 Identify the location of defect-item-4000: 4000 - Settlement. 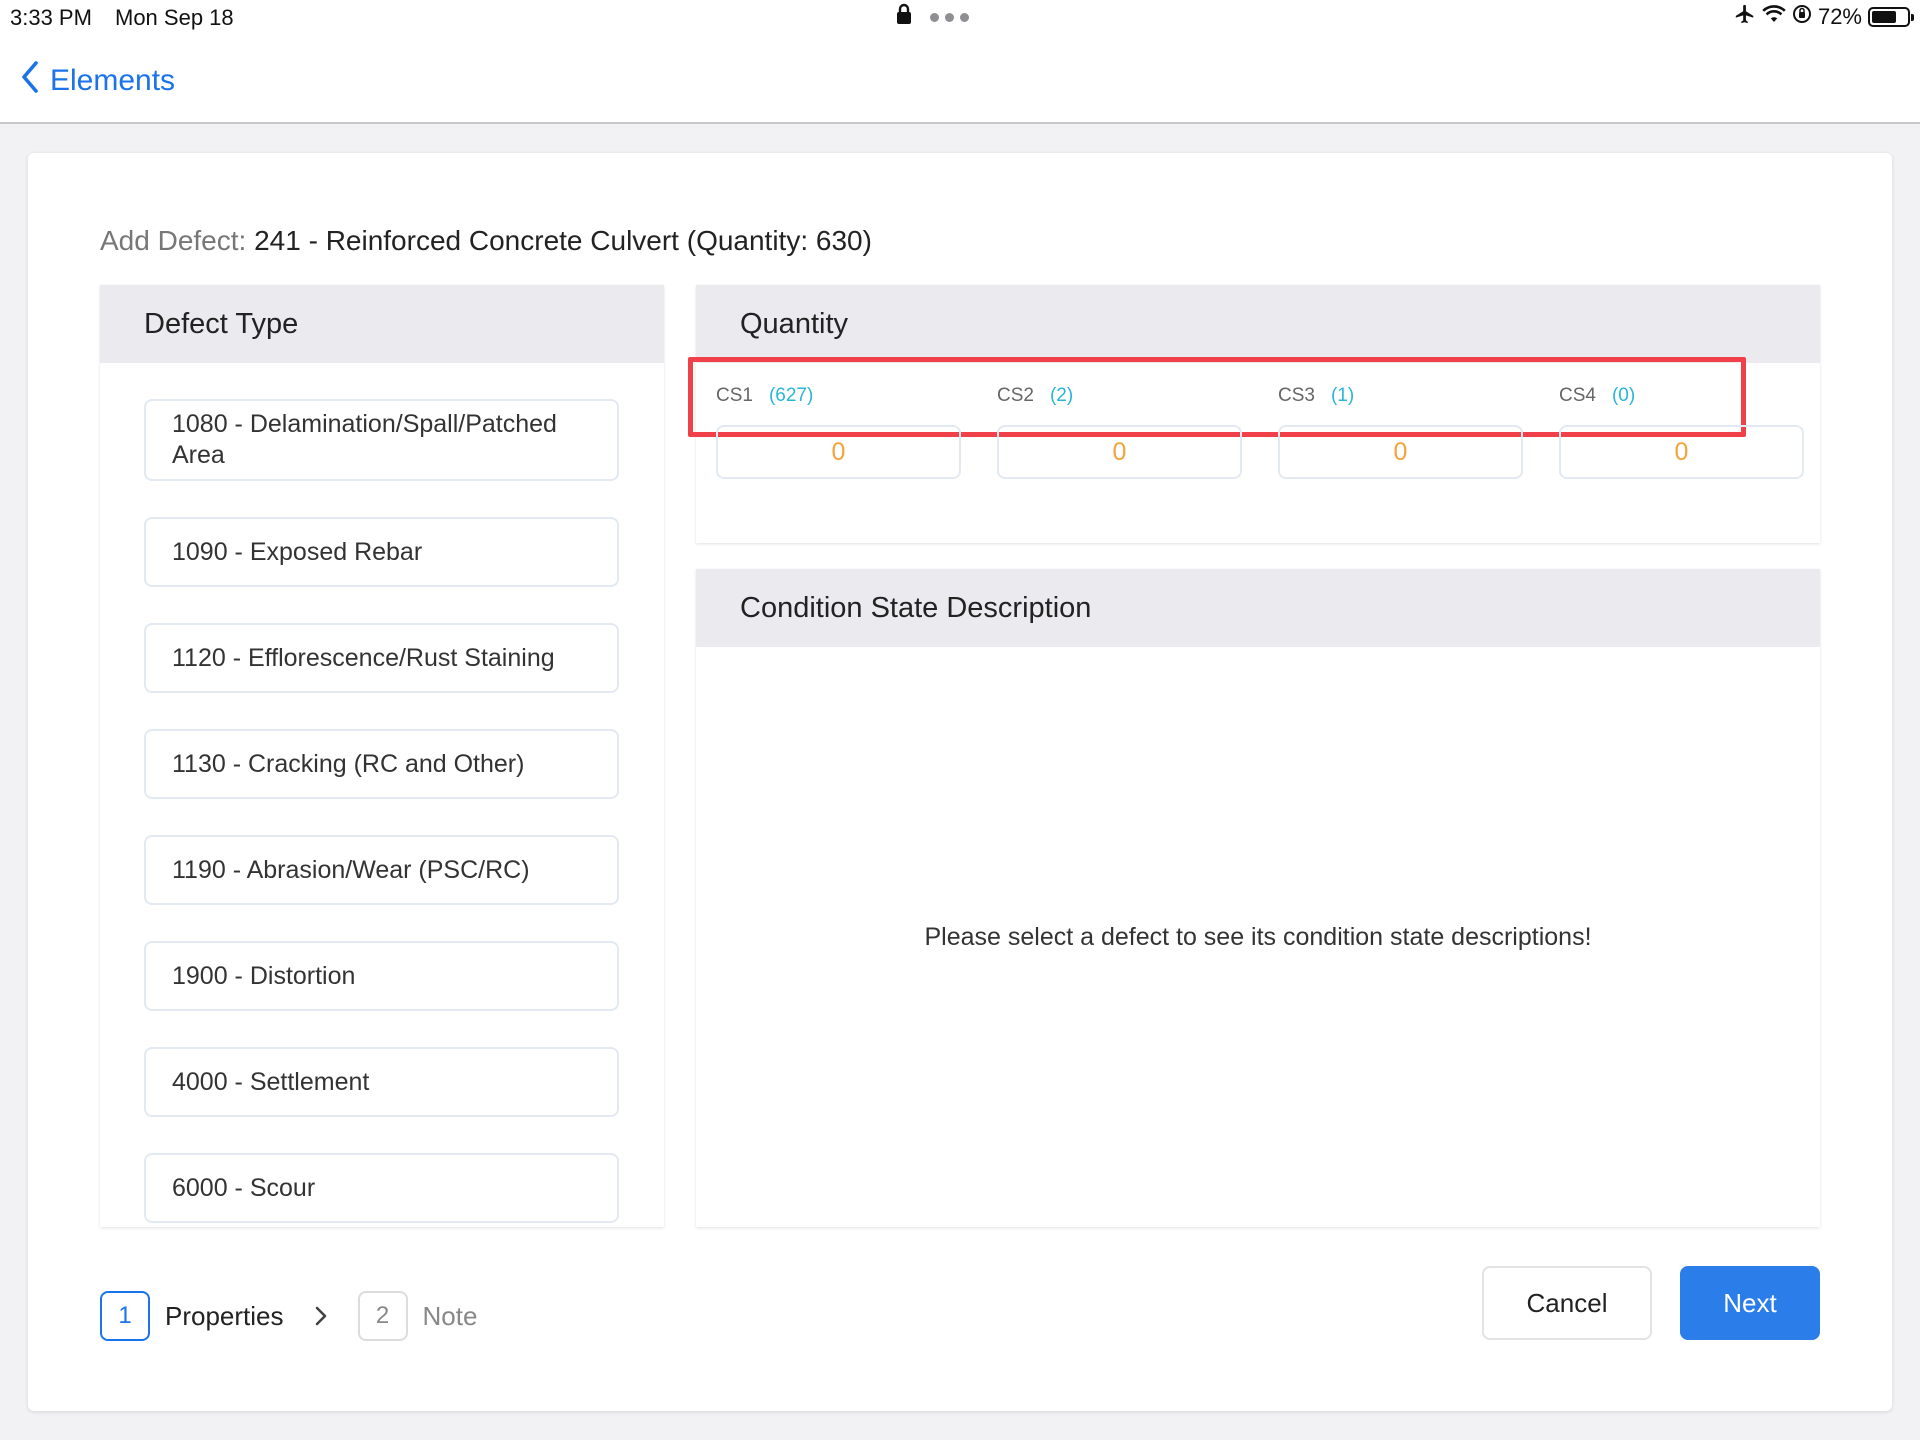
(381, 1082).